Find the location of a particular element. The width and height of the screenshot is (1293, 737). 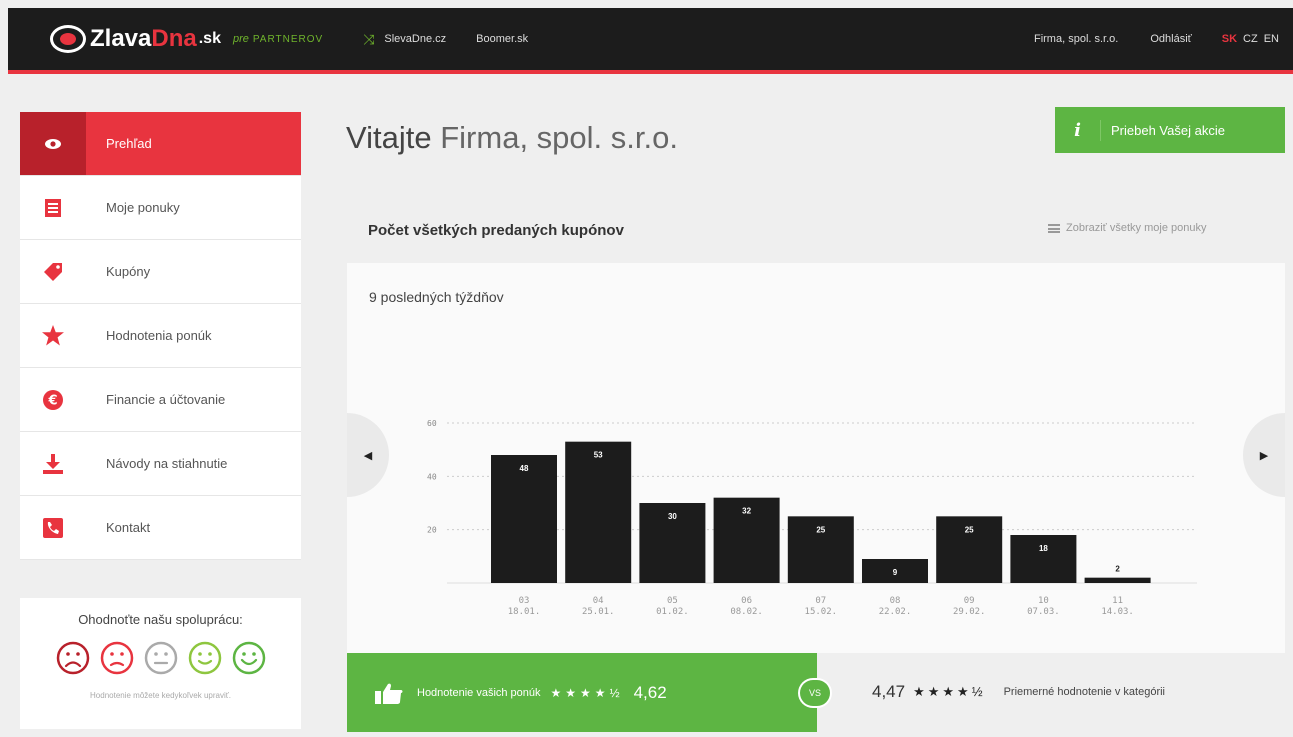

vs-badge: VS is located at coordinates (815, 693).